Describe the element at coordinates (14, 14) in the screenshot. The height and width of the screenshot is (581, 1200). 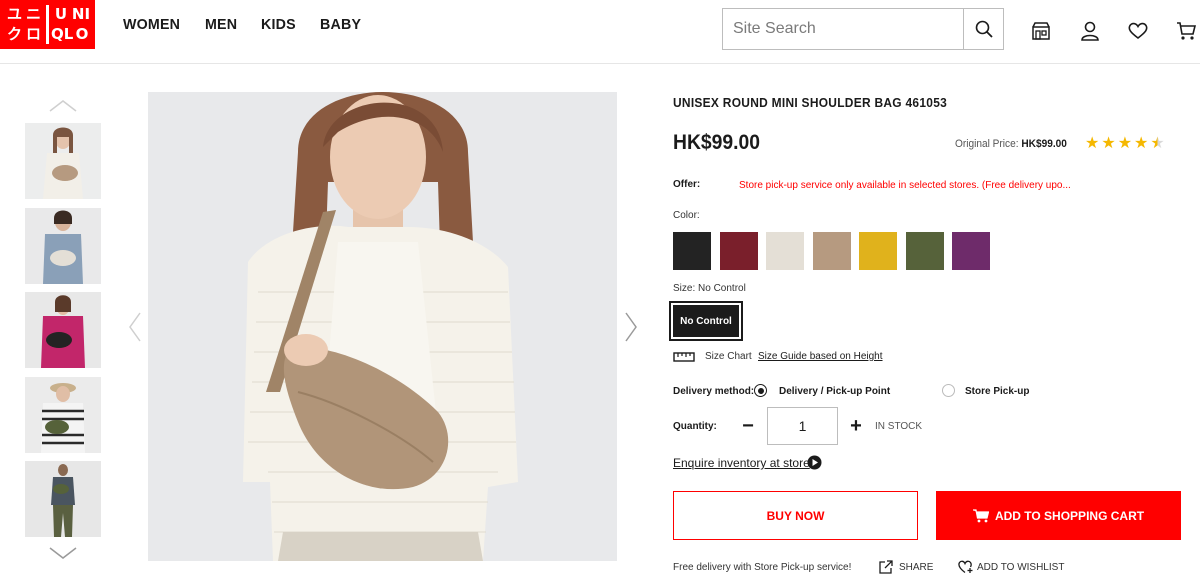
I see `logo-glyph: ユ` at that location.